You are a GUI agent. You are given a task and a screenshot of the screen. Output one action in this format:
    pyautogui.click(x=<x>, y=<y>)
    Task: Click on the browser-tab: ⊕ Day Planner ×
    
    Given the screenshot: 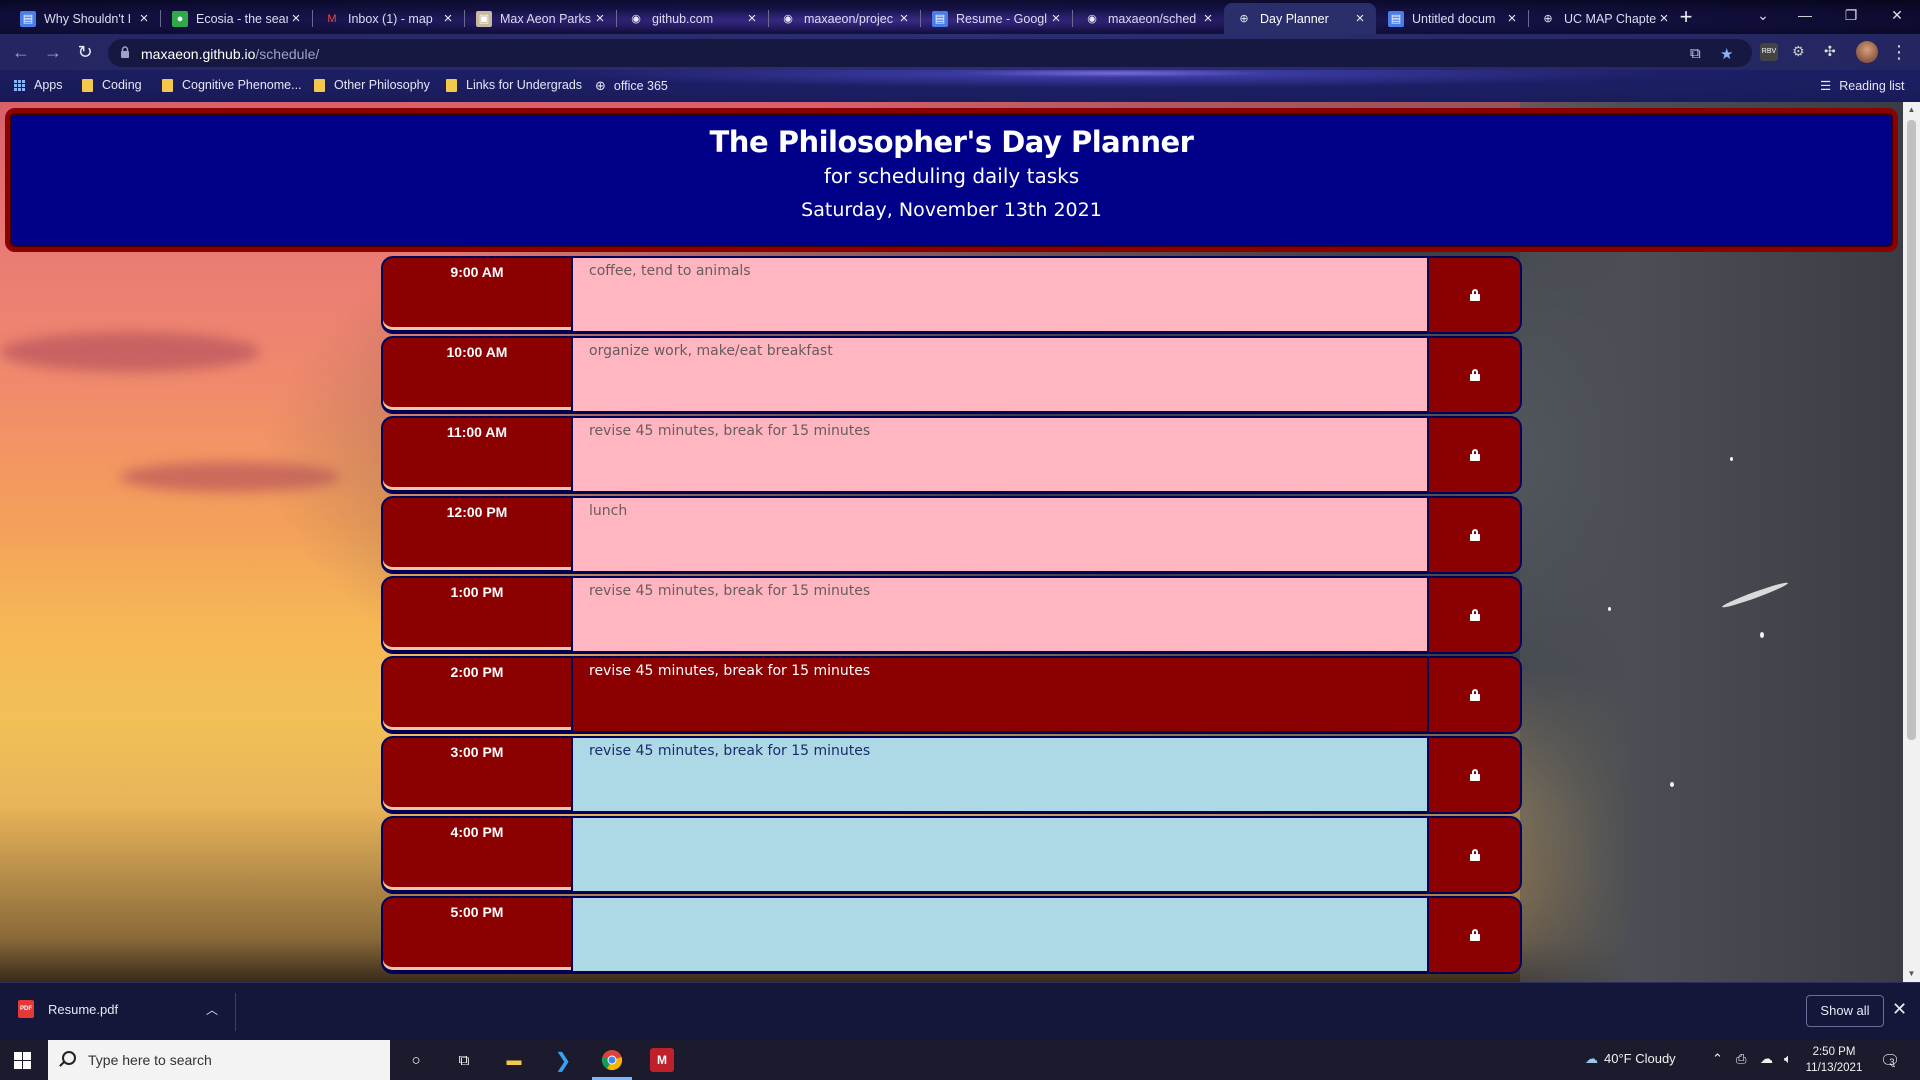 What is the action you would take?
    pyautogui.click(x=1300, y=18)
    